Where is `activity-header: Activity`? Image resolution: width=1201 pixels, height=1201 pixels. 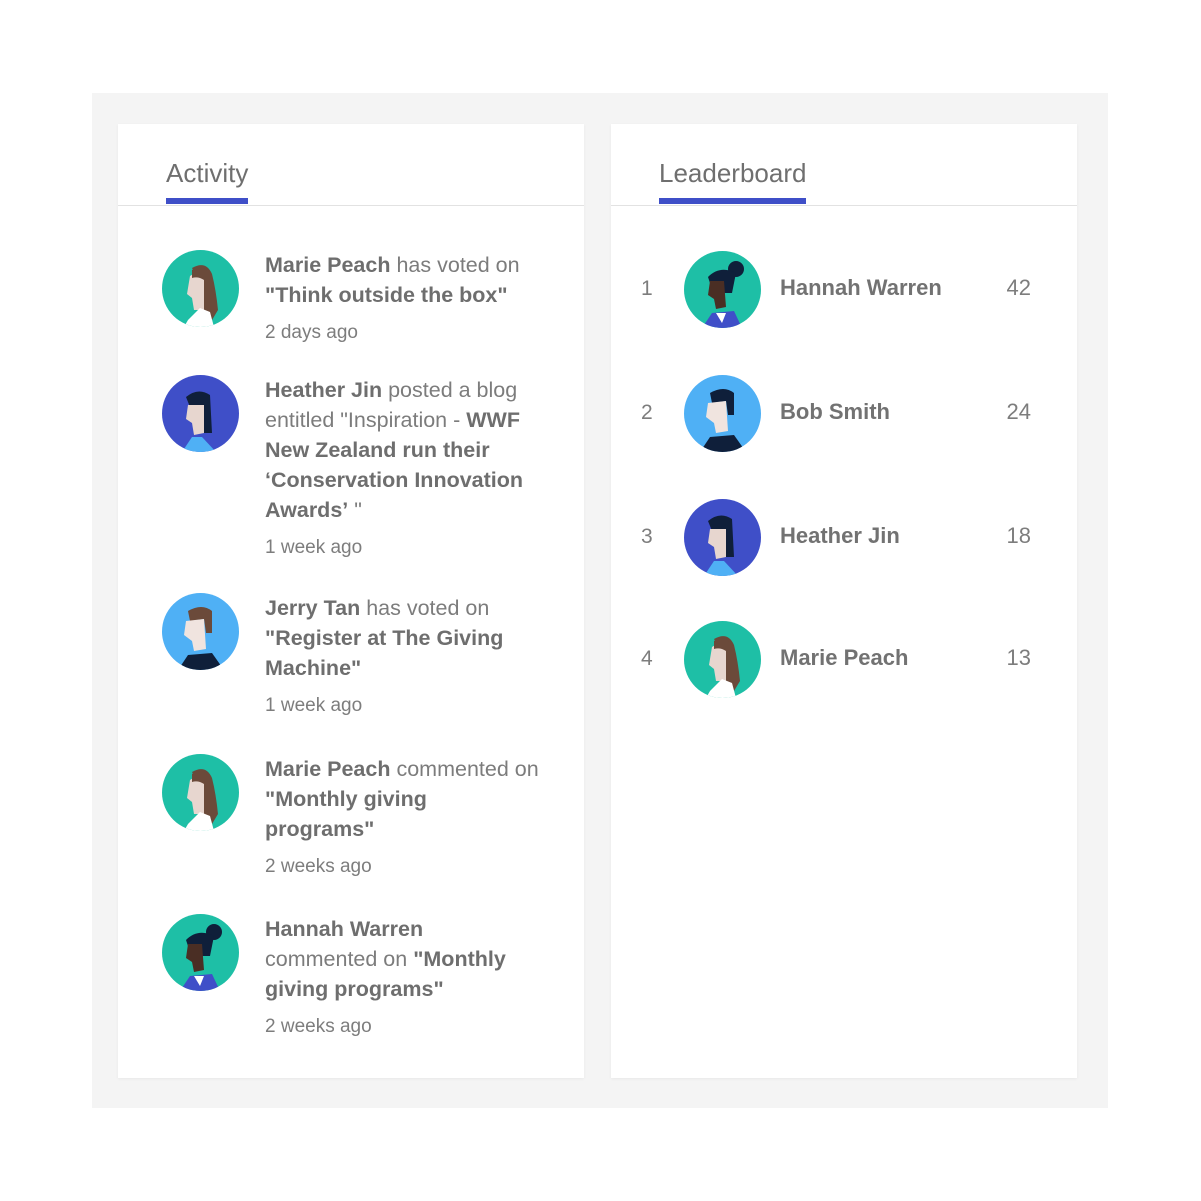 activity-header: Activity is located at coordinates (351, 165).